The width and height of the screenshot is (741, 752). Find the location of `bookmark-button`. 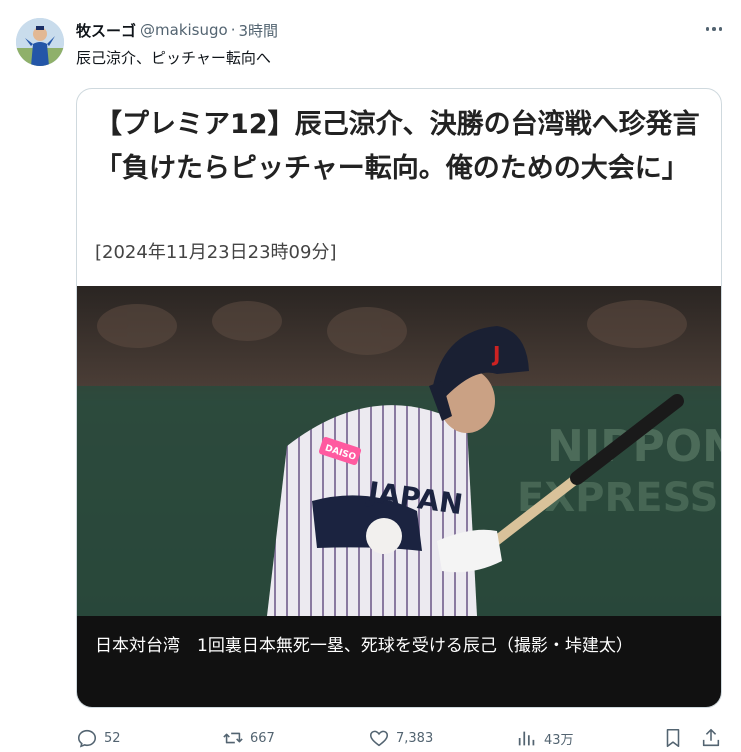

bookmark-button is located at coordinates (673, 738).